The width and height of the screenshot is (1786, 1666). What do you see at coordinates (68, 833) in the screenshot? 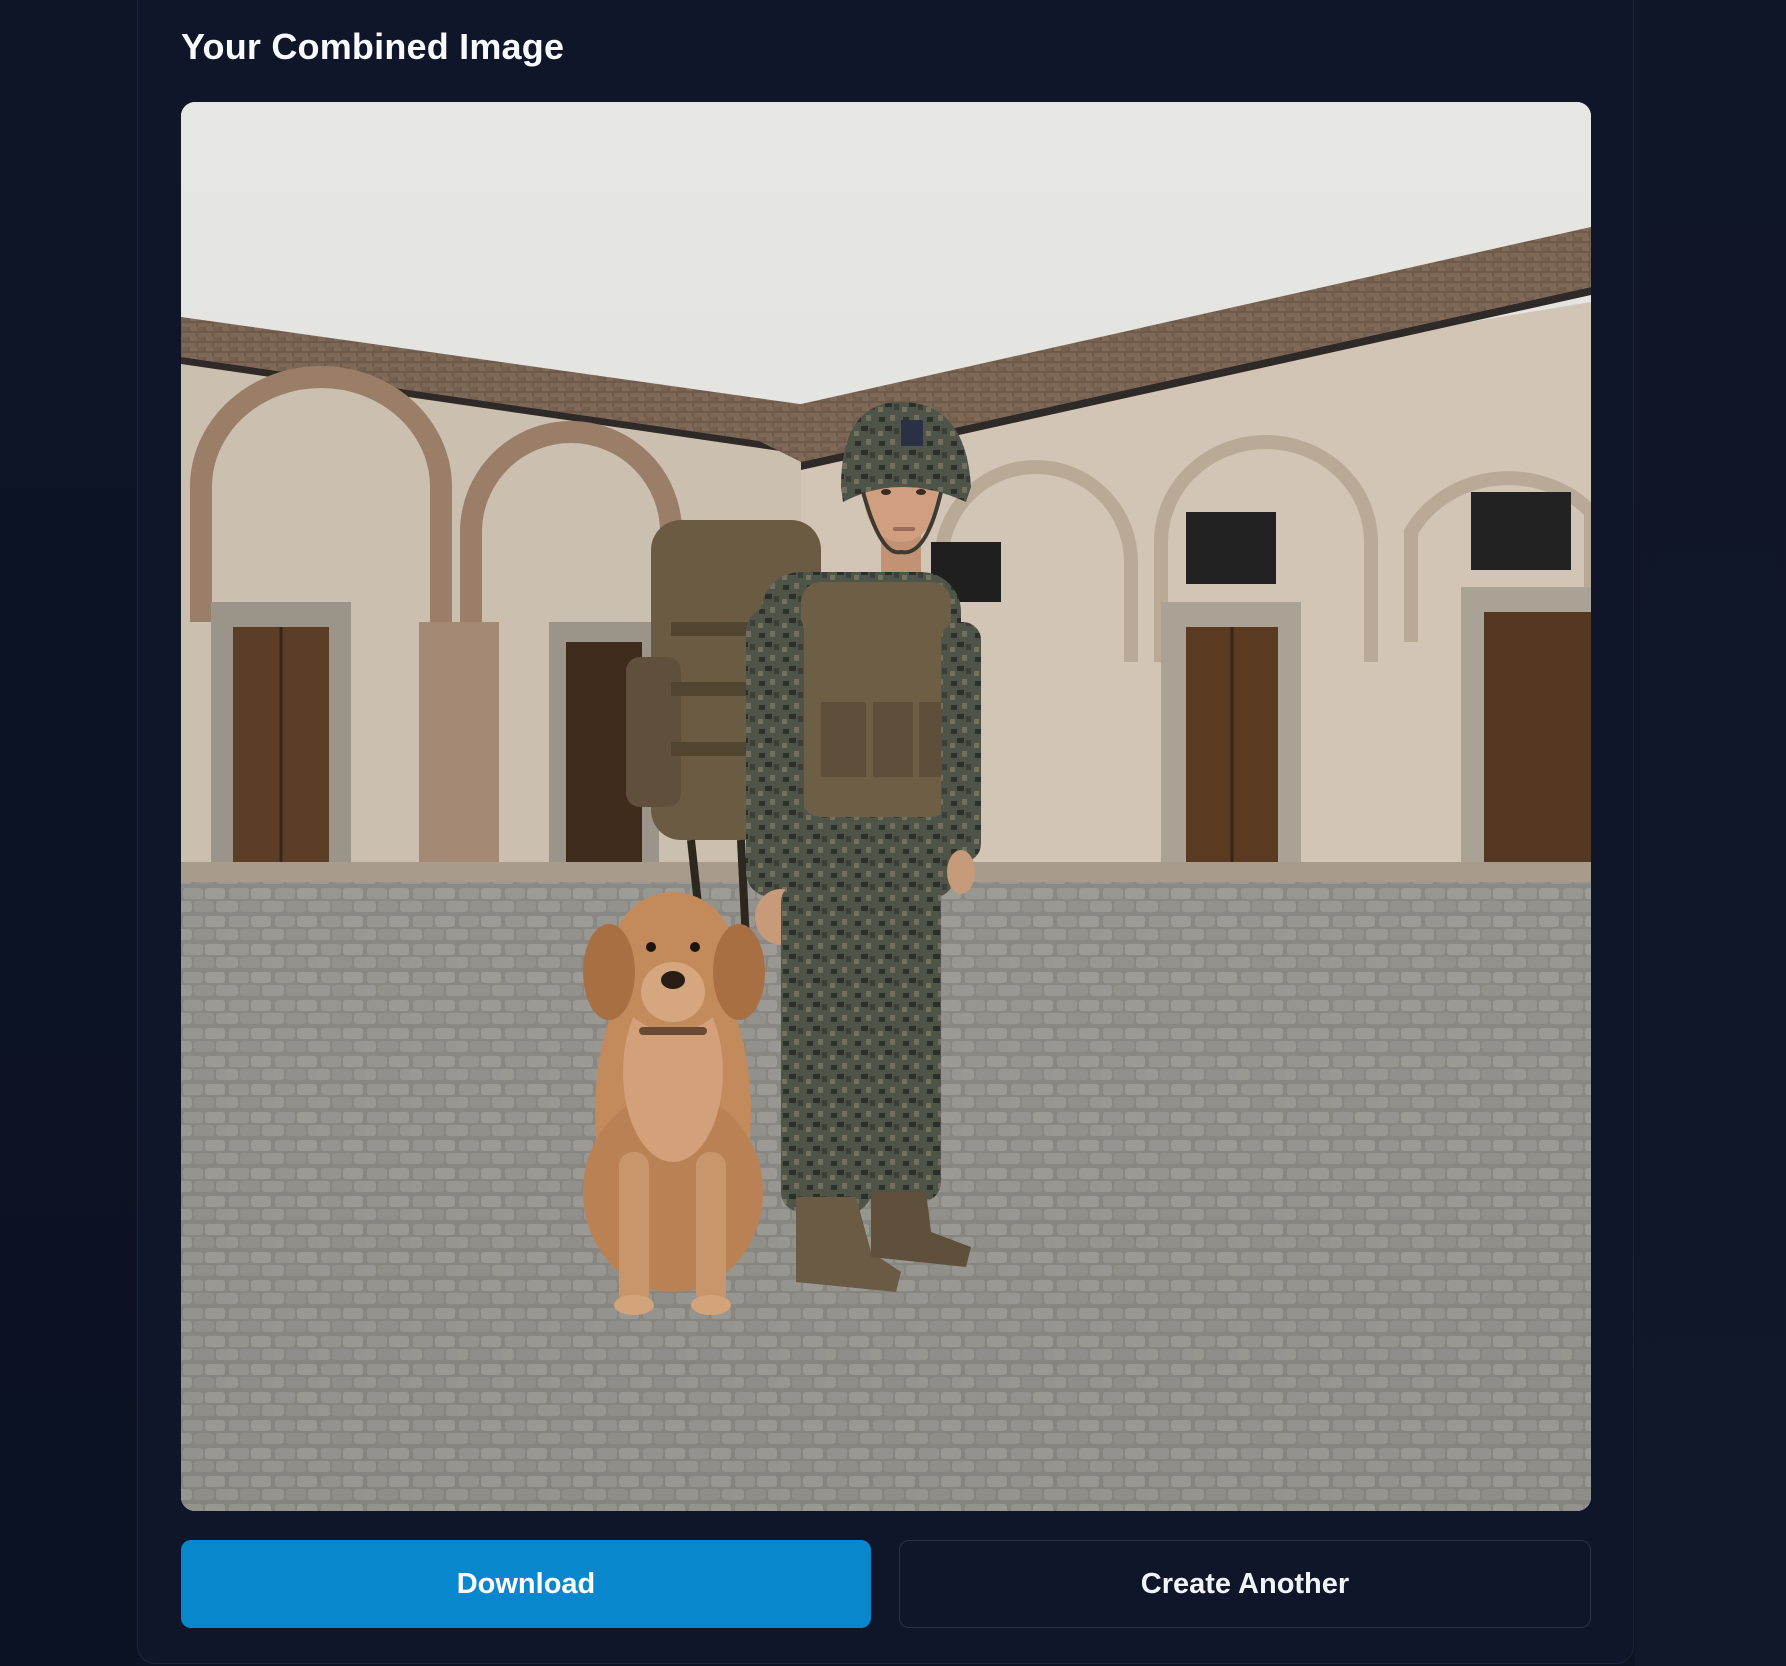
I see `page-background-left` at bounding box center [68, 833].